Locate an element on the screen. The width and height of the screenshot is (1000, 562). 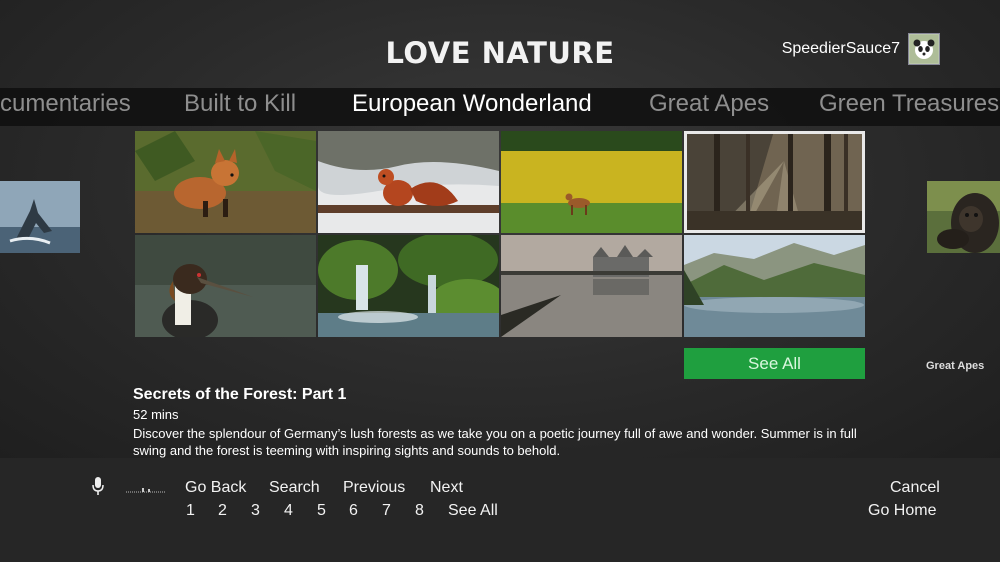
voice-cmd-number-3: 3 is located at coordinates (255, 511).